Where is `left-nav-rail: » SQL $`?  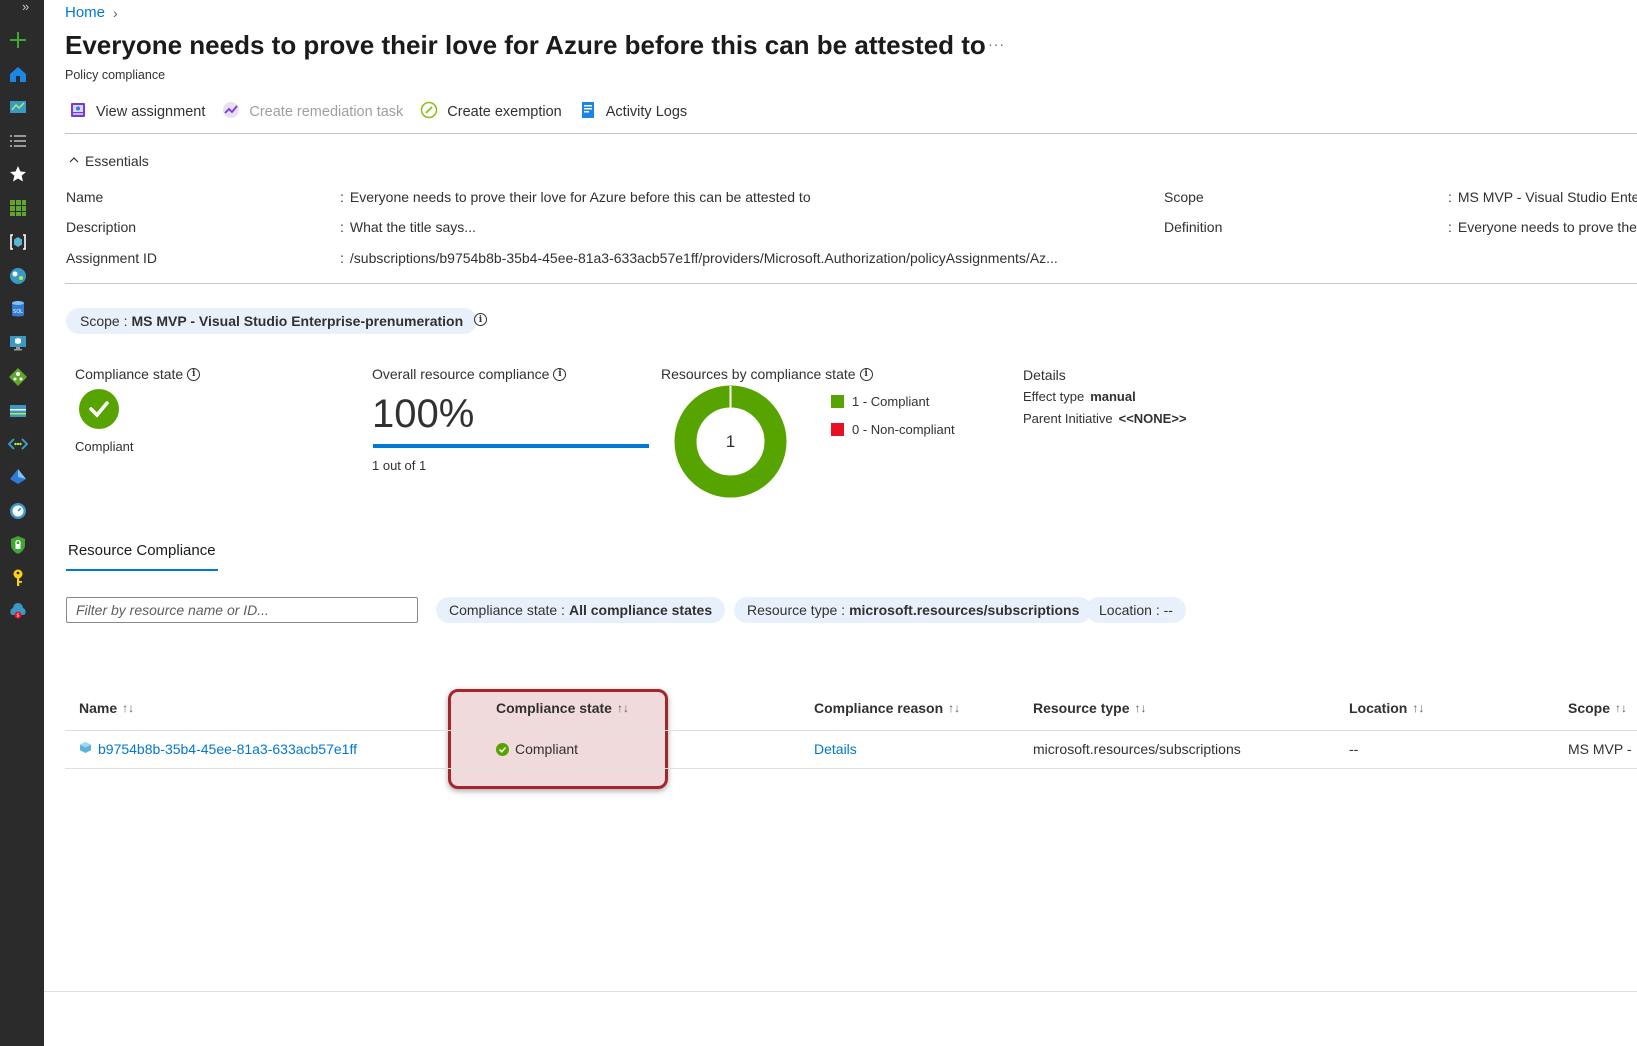
left-nav-rail: » SQL $ is located at coordinates (22, 523).